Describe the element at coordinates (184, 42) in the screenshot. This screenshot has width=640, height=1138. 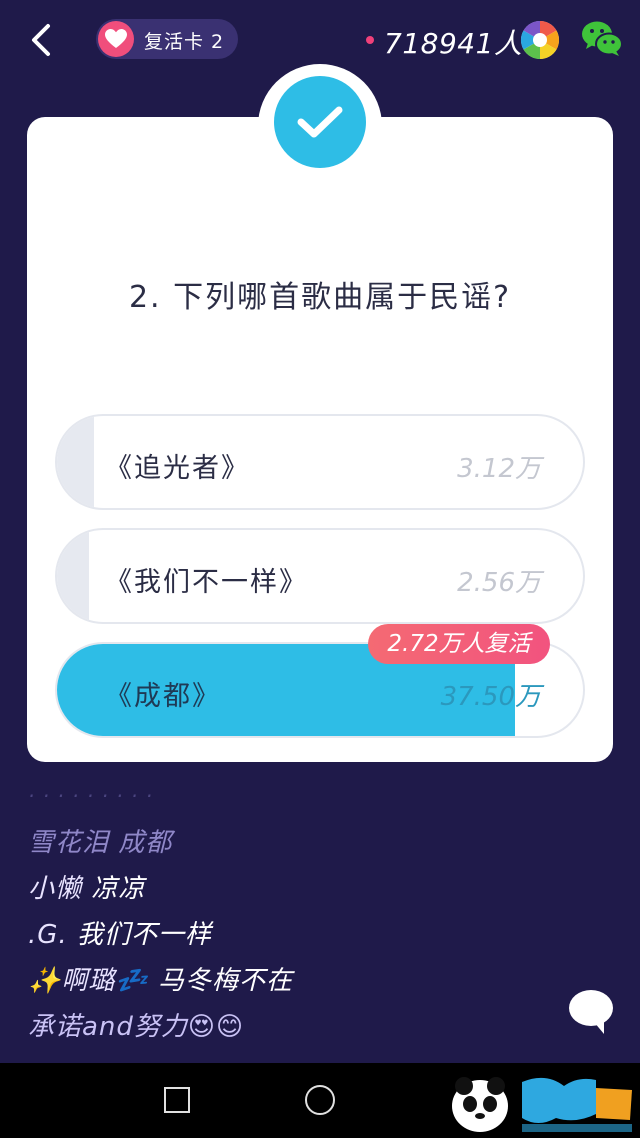
I see `revive-card-label: 复活卡 2` at that location.